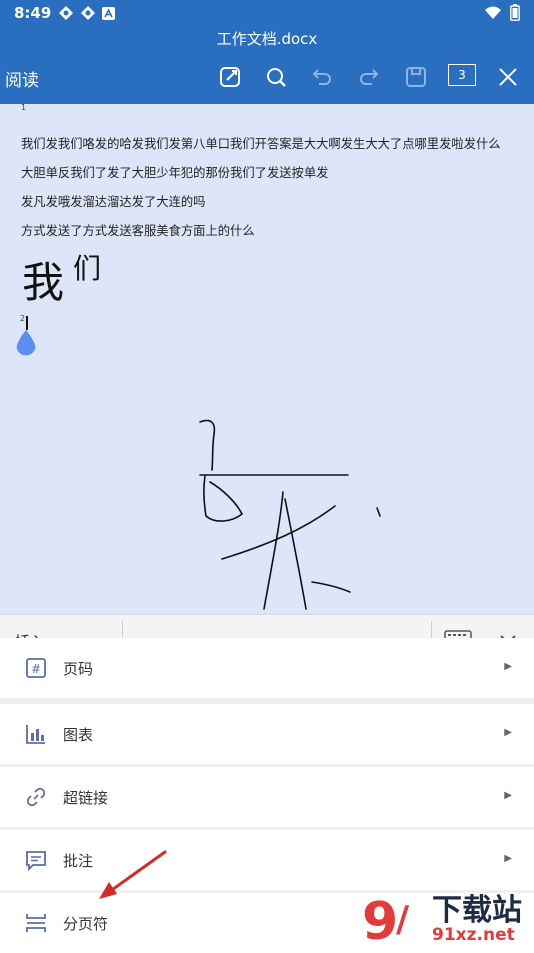 This screenshot has height=953, width=534. Describe the element at coordinates (267, 860) in the screenshot. I see `menu-item-comment: 批注 ▶` at that location.